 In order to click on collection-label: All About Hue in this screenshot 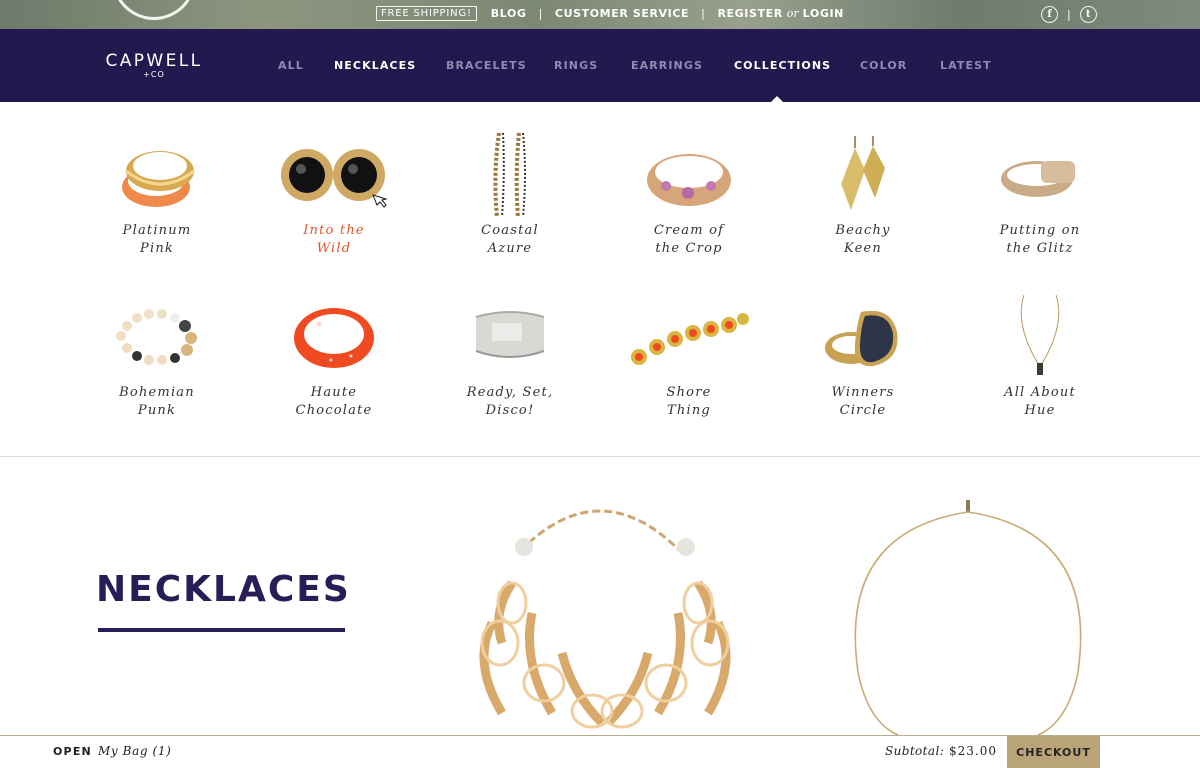, I will do `click(1040, 402)`.